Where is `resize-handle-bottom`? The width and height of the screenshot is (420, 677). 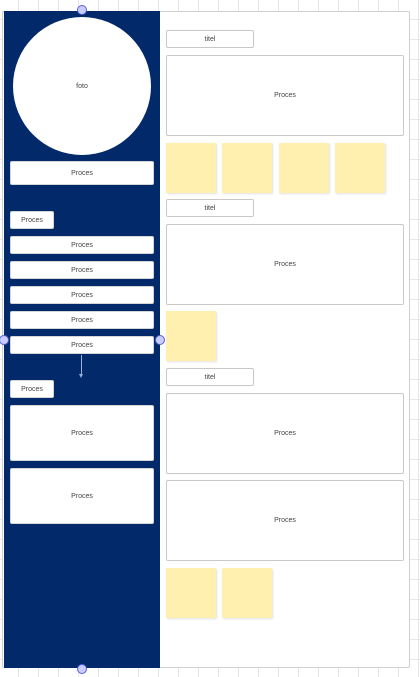
resize-handle-bottom is located at coordinates (82, 669).